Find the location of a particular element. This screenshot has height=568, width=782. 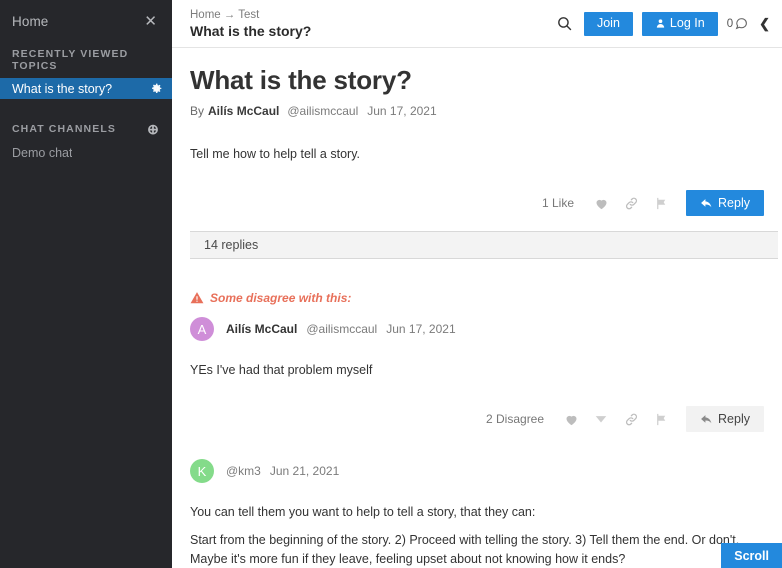

breadcrumb-current: Test is located at coordinates (248, 15).